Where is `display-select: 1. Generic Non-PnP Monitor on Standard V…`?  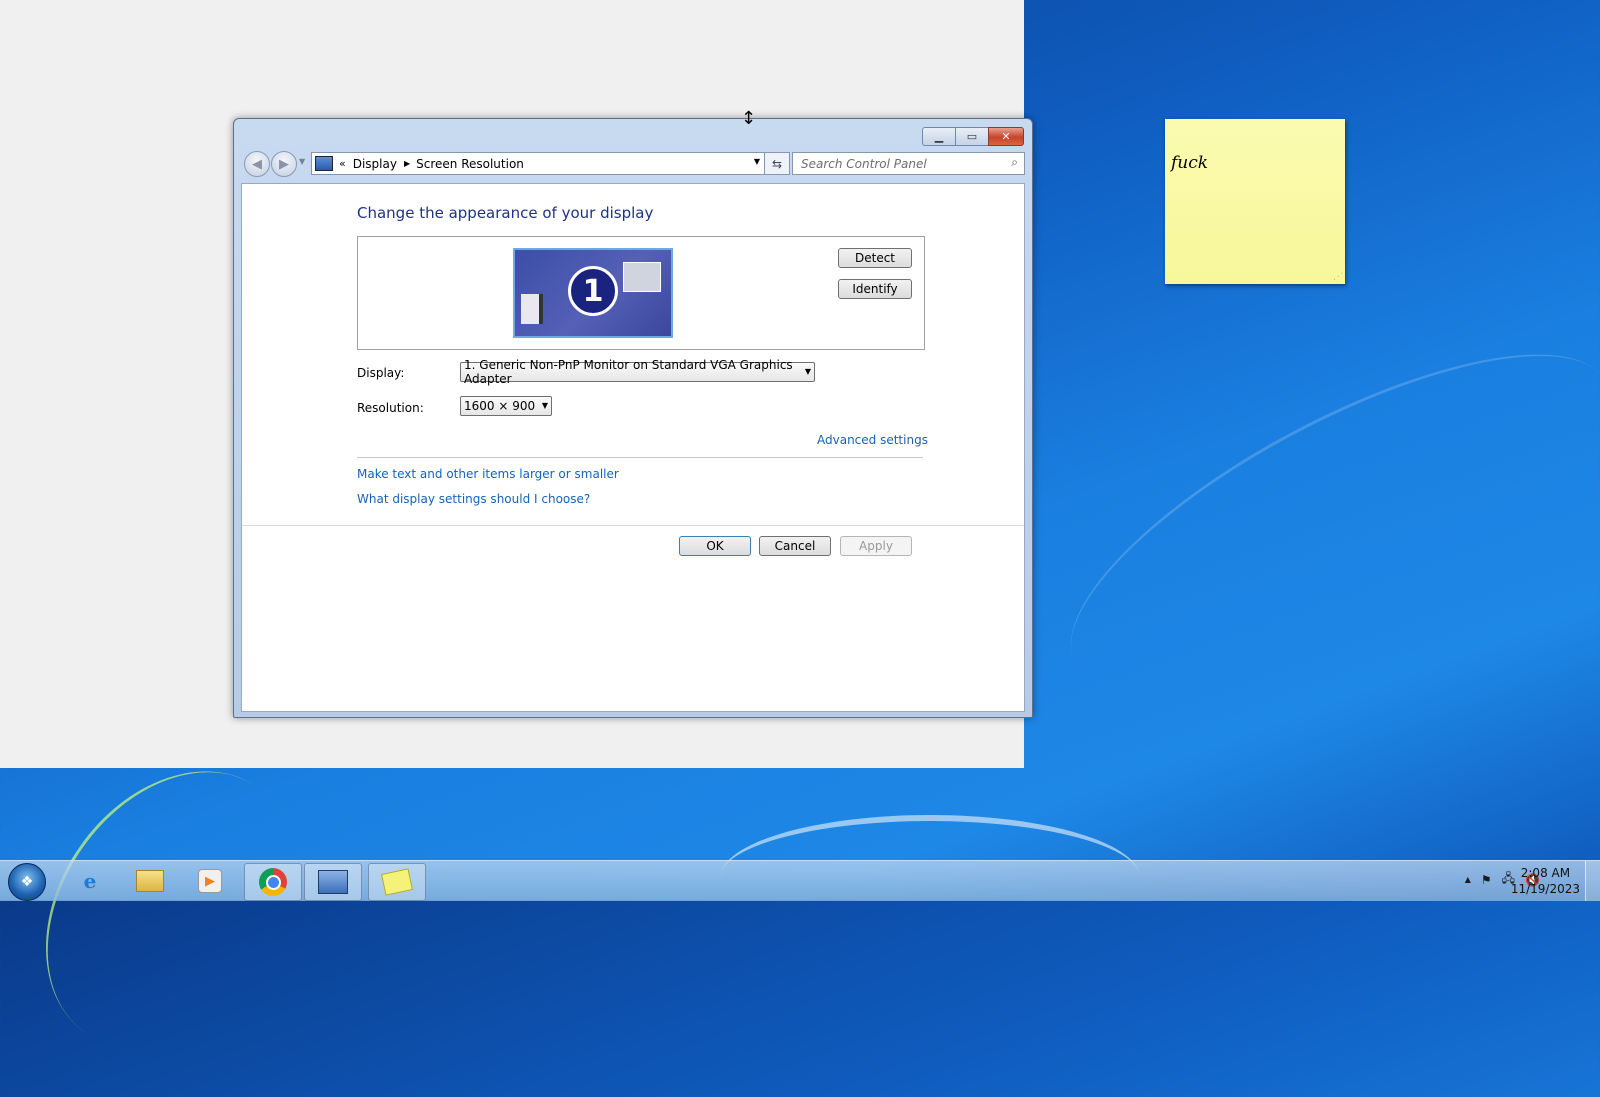
display-select: 1. Generic Non-PnP Monitor on Standard V… is located at coordinates (637, 372).